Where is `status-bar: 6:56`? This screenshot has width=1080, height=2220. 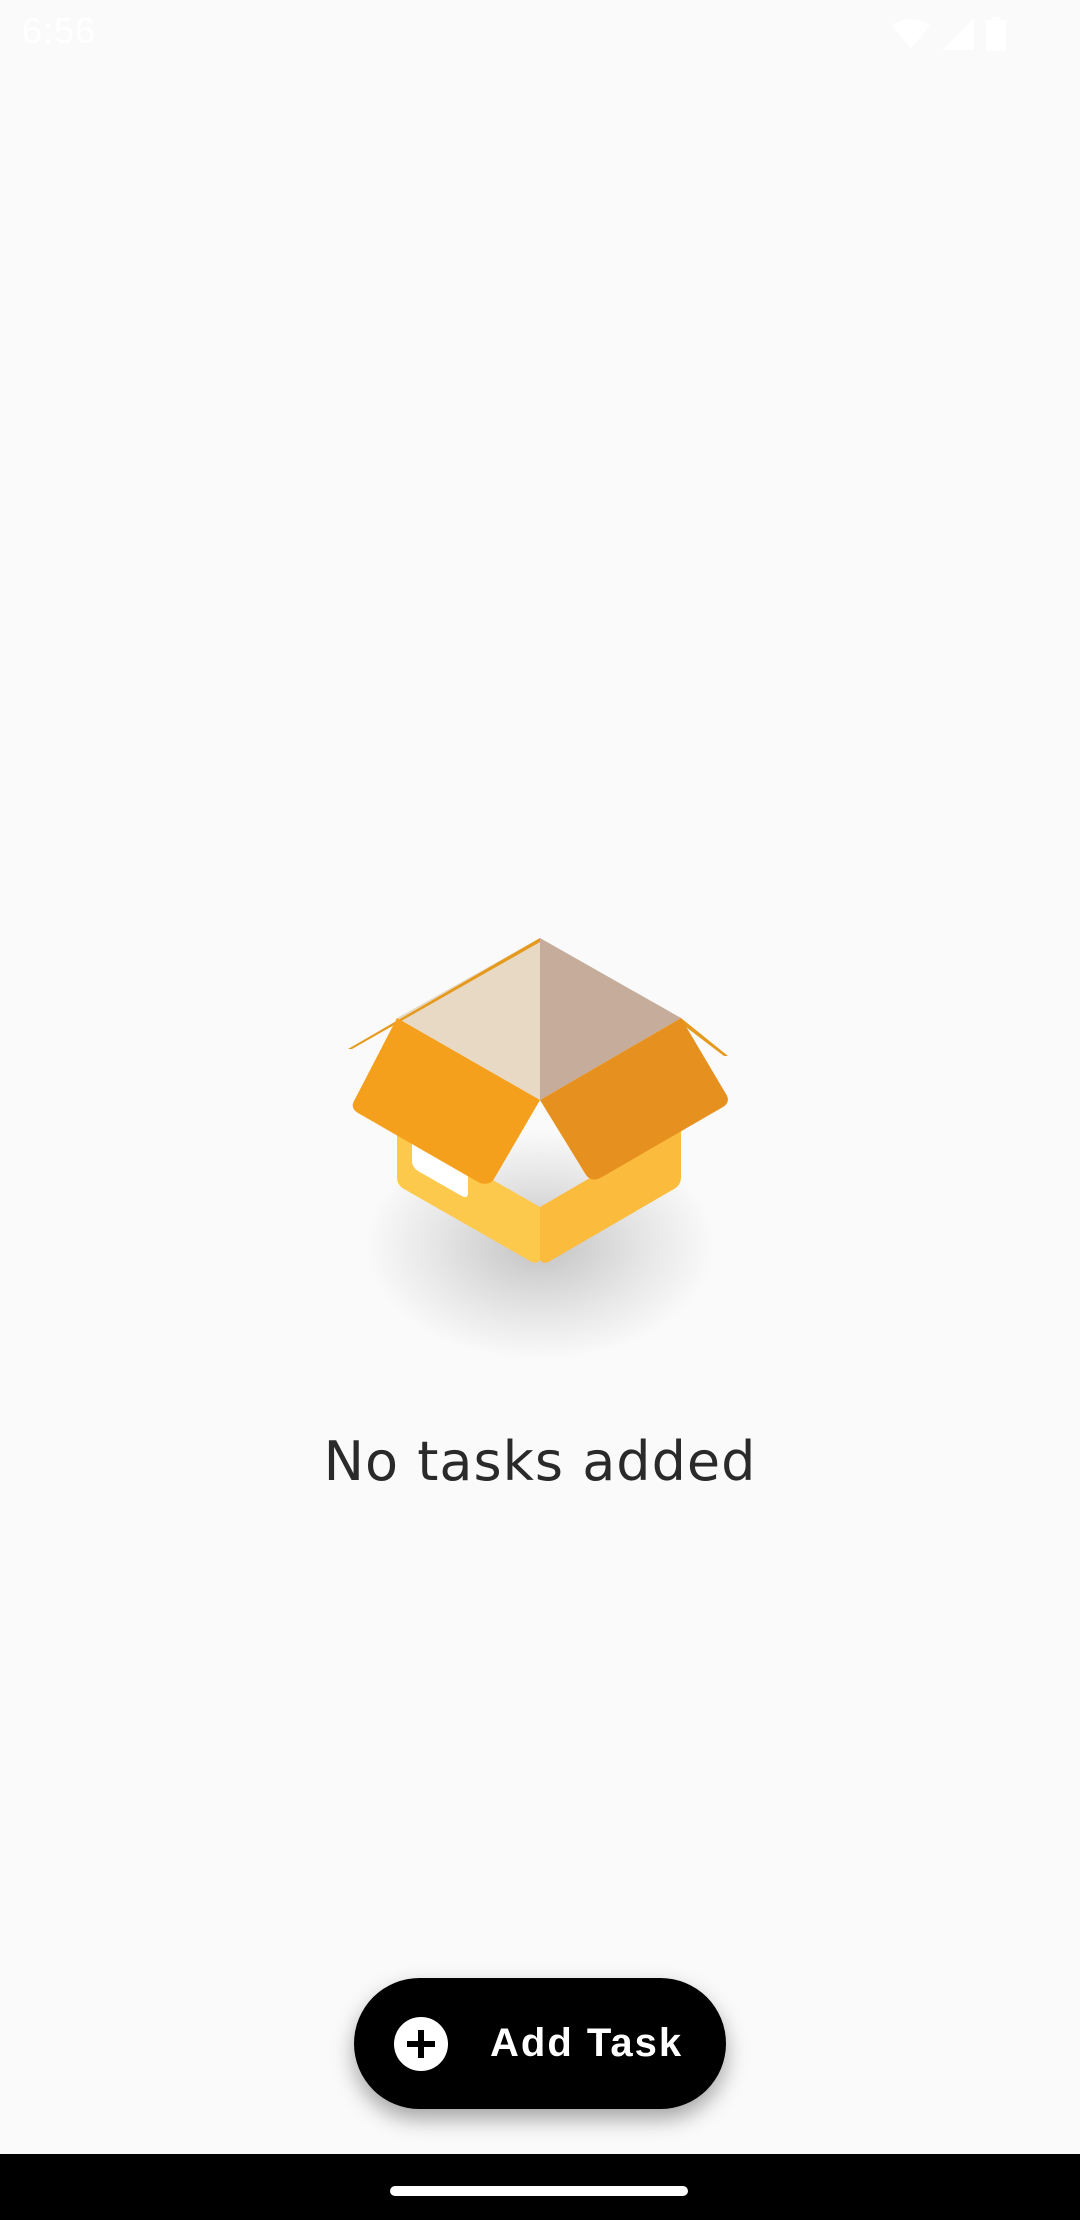 status-bar: 6:56 is located at coordinates (540, 33).